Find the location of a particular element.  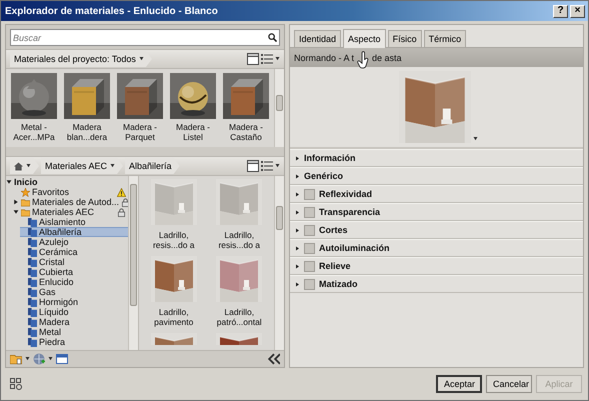

tree-item: Líquido is located at coordinates (74, 312).